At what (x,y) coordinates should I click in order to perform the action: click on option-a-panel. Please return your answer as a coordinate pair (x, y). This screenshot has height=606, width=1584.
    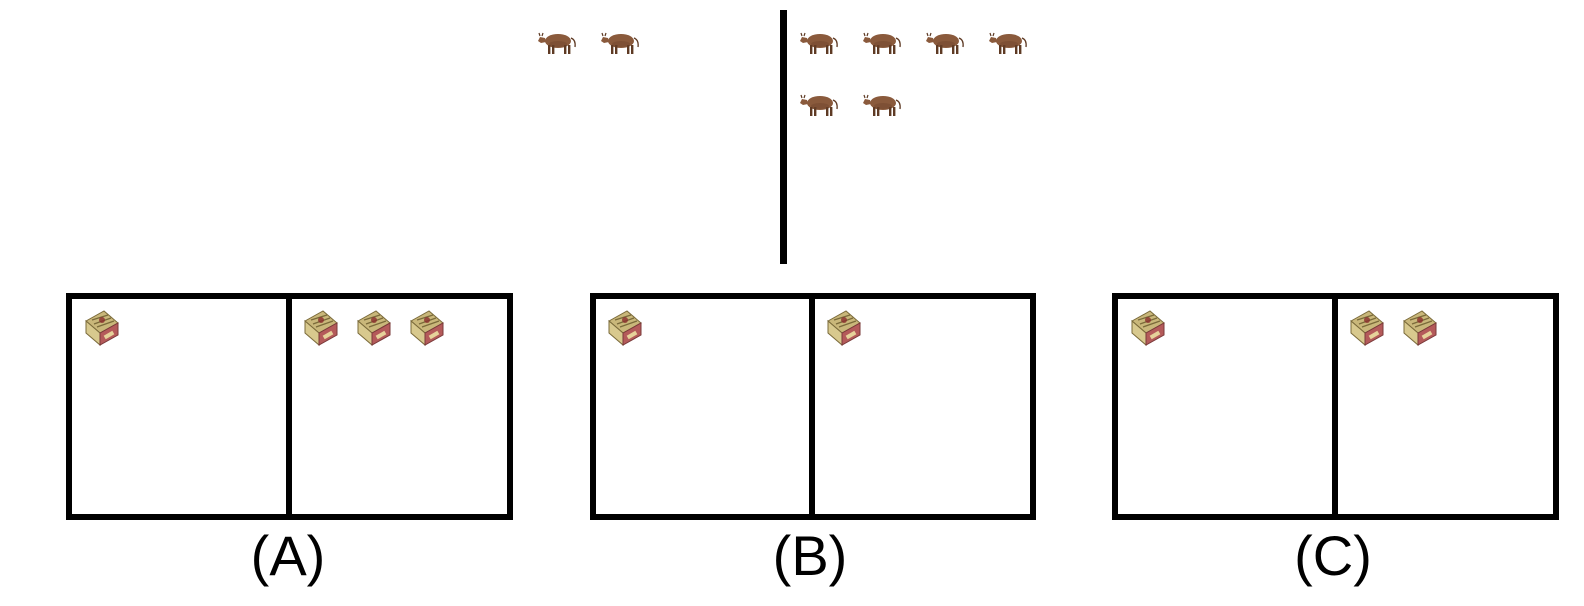
    Looking at the image, I should click on (289, 406).